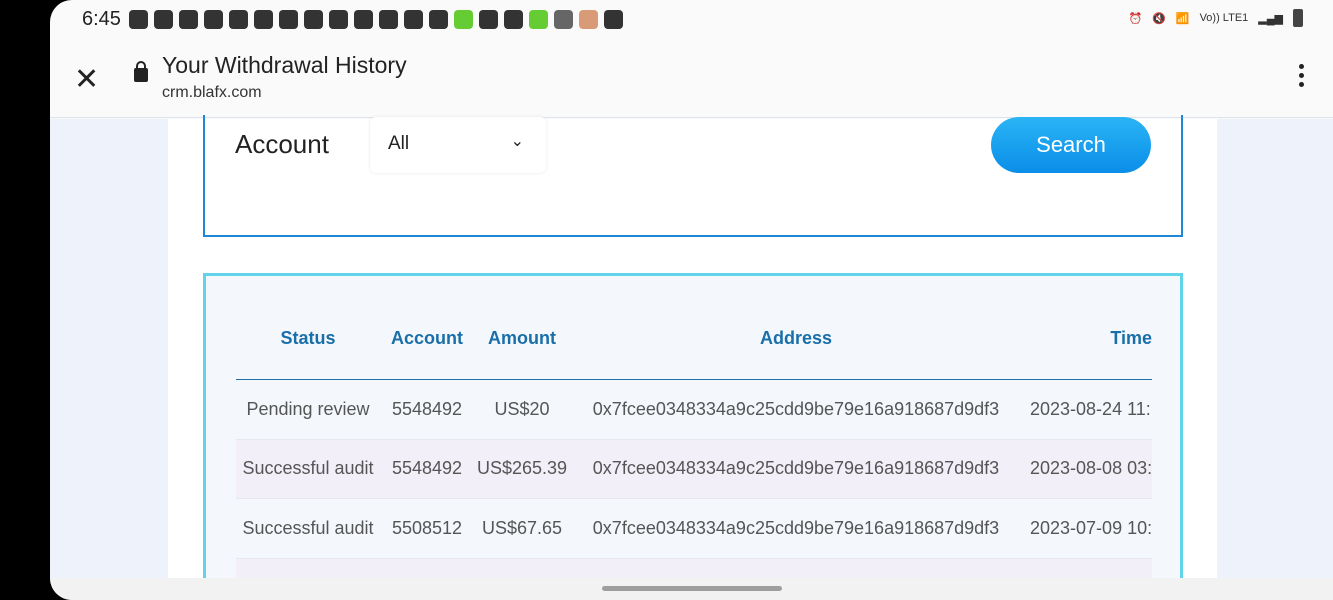  I want to click on battery-icon, so click(1298, 18).